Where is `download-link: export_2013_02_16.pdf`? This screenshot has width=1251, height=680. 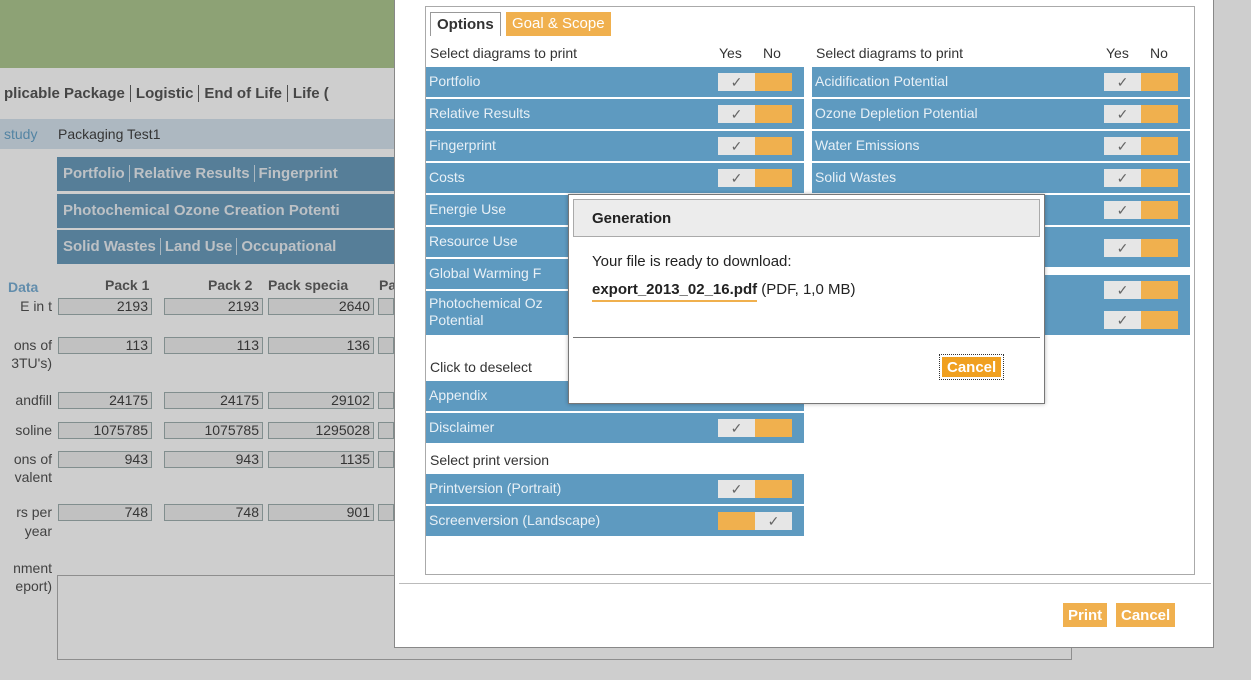 download-link: export_2013_02_16.pdf is located at coordinates (675, 291).